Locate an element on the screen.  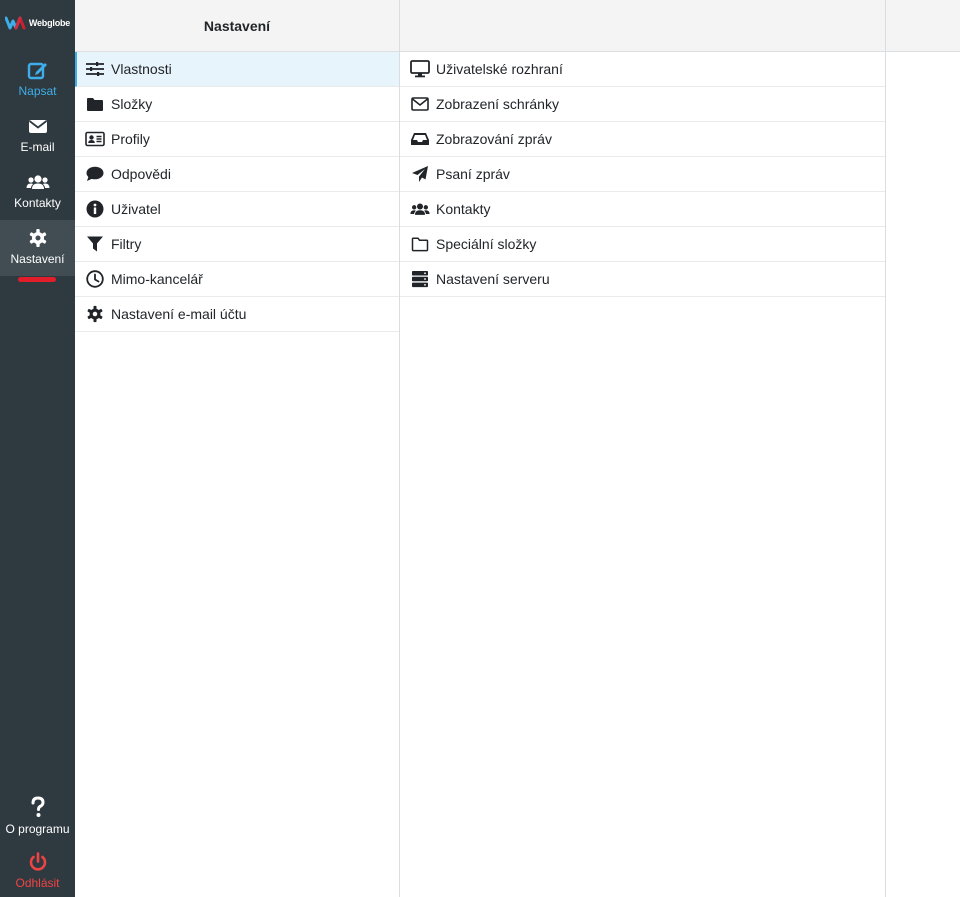
settings-item-profiles: Profily is located at coordinates (237, 139).